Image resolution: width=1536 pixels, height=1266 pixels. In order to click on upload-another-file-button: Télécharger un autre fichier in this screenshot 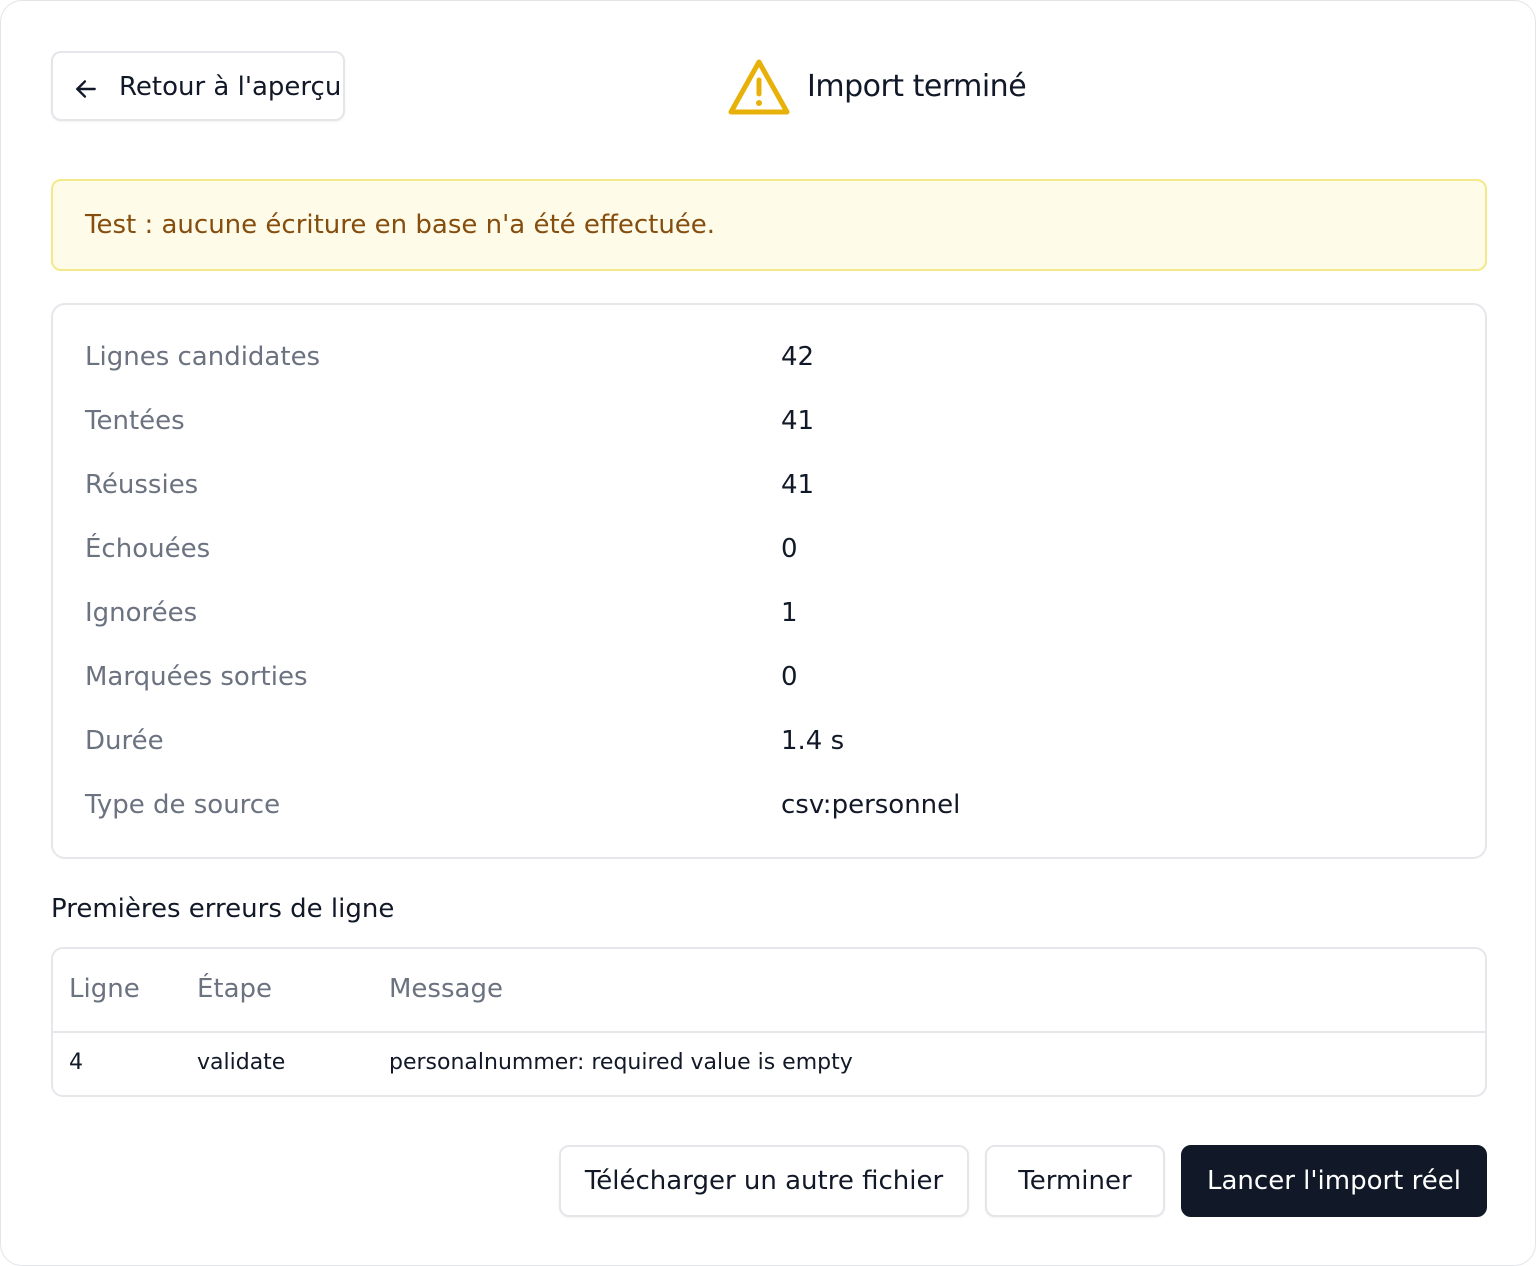, I will do `click(764, 1181)`.